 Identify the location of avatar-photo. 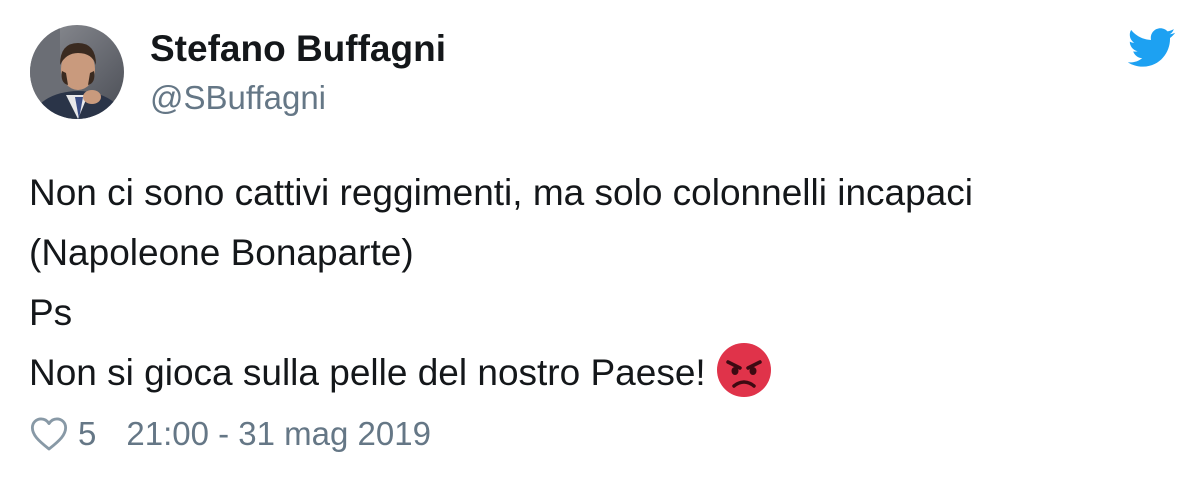
(77, 72).